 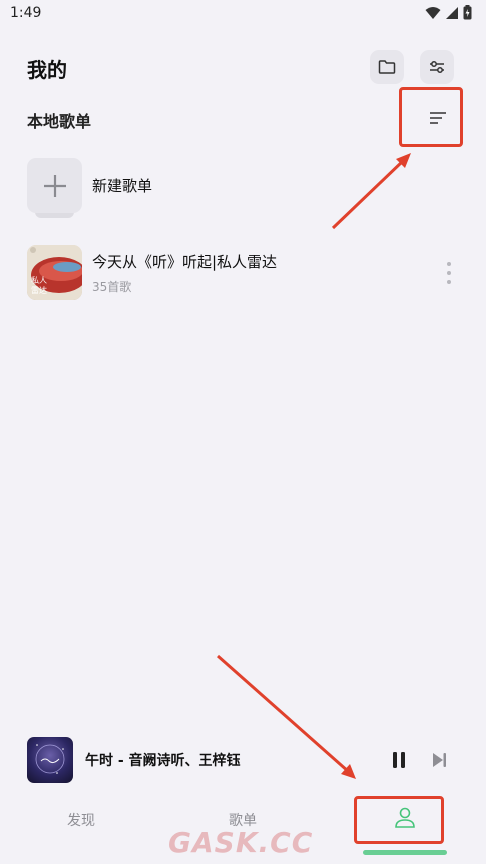 I want to click on new-playlist-row: 新建歌单, so click(x=90, y=188).